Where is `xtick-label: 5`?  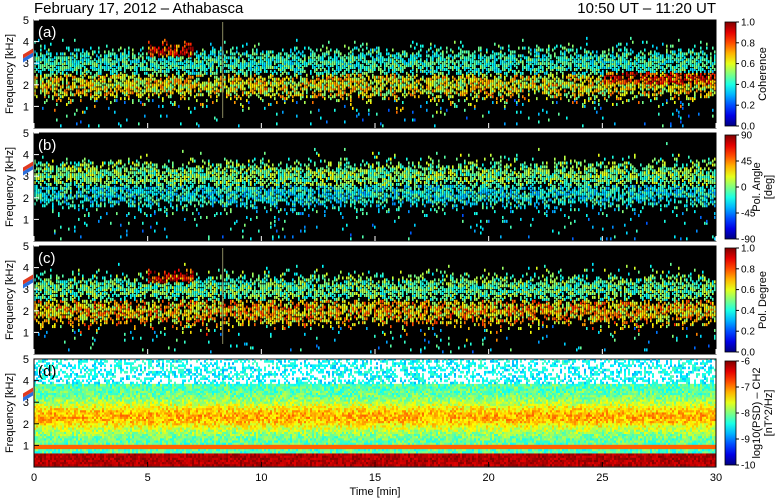 xtick-label: 5 is located at coordinates (148, 478).